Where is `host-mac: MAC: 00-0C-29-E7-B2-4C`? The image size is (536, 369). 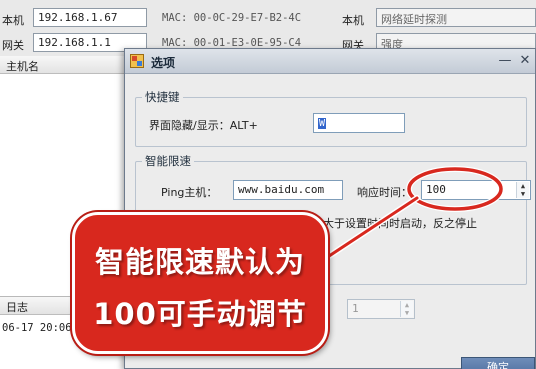 host-mac: MAC: 00-0C-29-E7-B2-4C is located at coordinates (232, 18).